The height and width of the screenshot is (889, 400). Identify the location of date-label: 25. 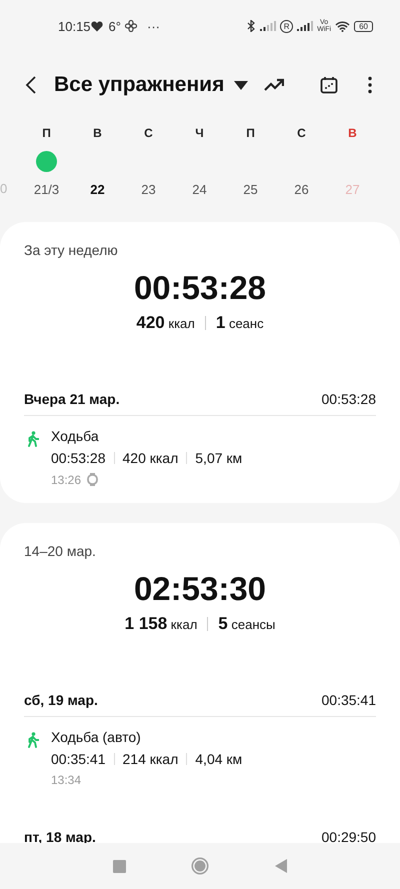
(250, 189).